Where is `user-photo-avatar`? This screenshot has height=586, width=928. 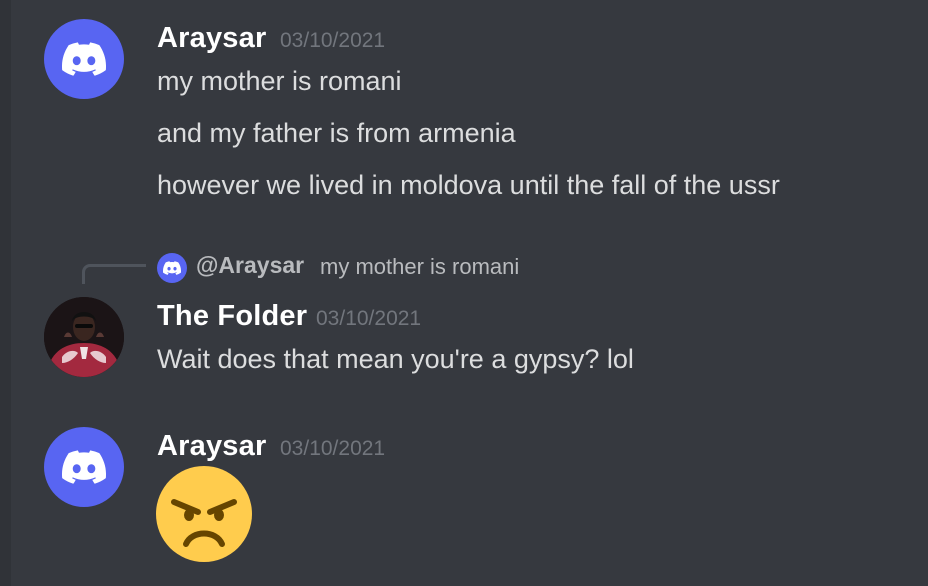 user-photo-avatar is located at coordinates (84, 337).